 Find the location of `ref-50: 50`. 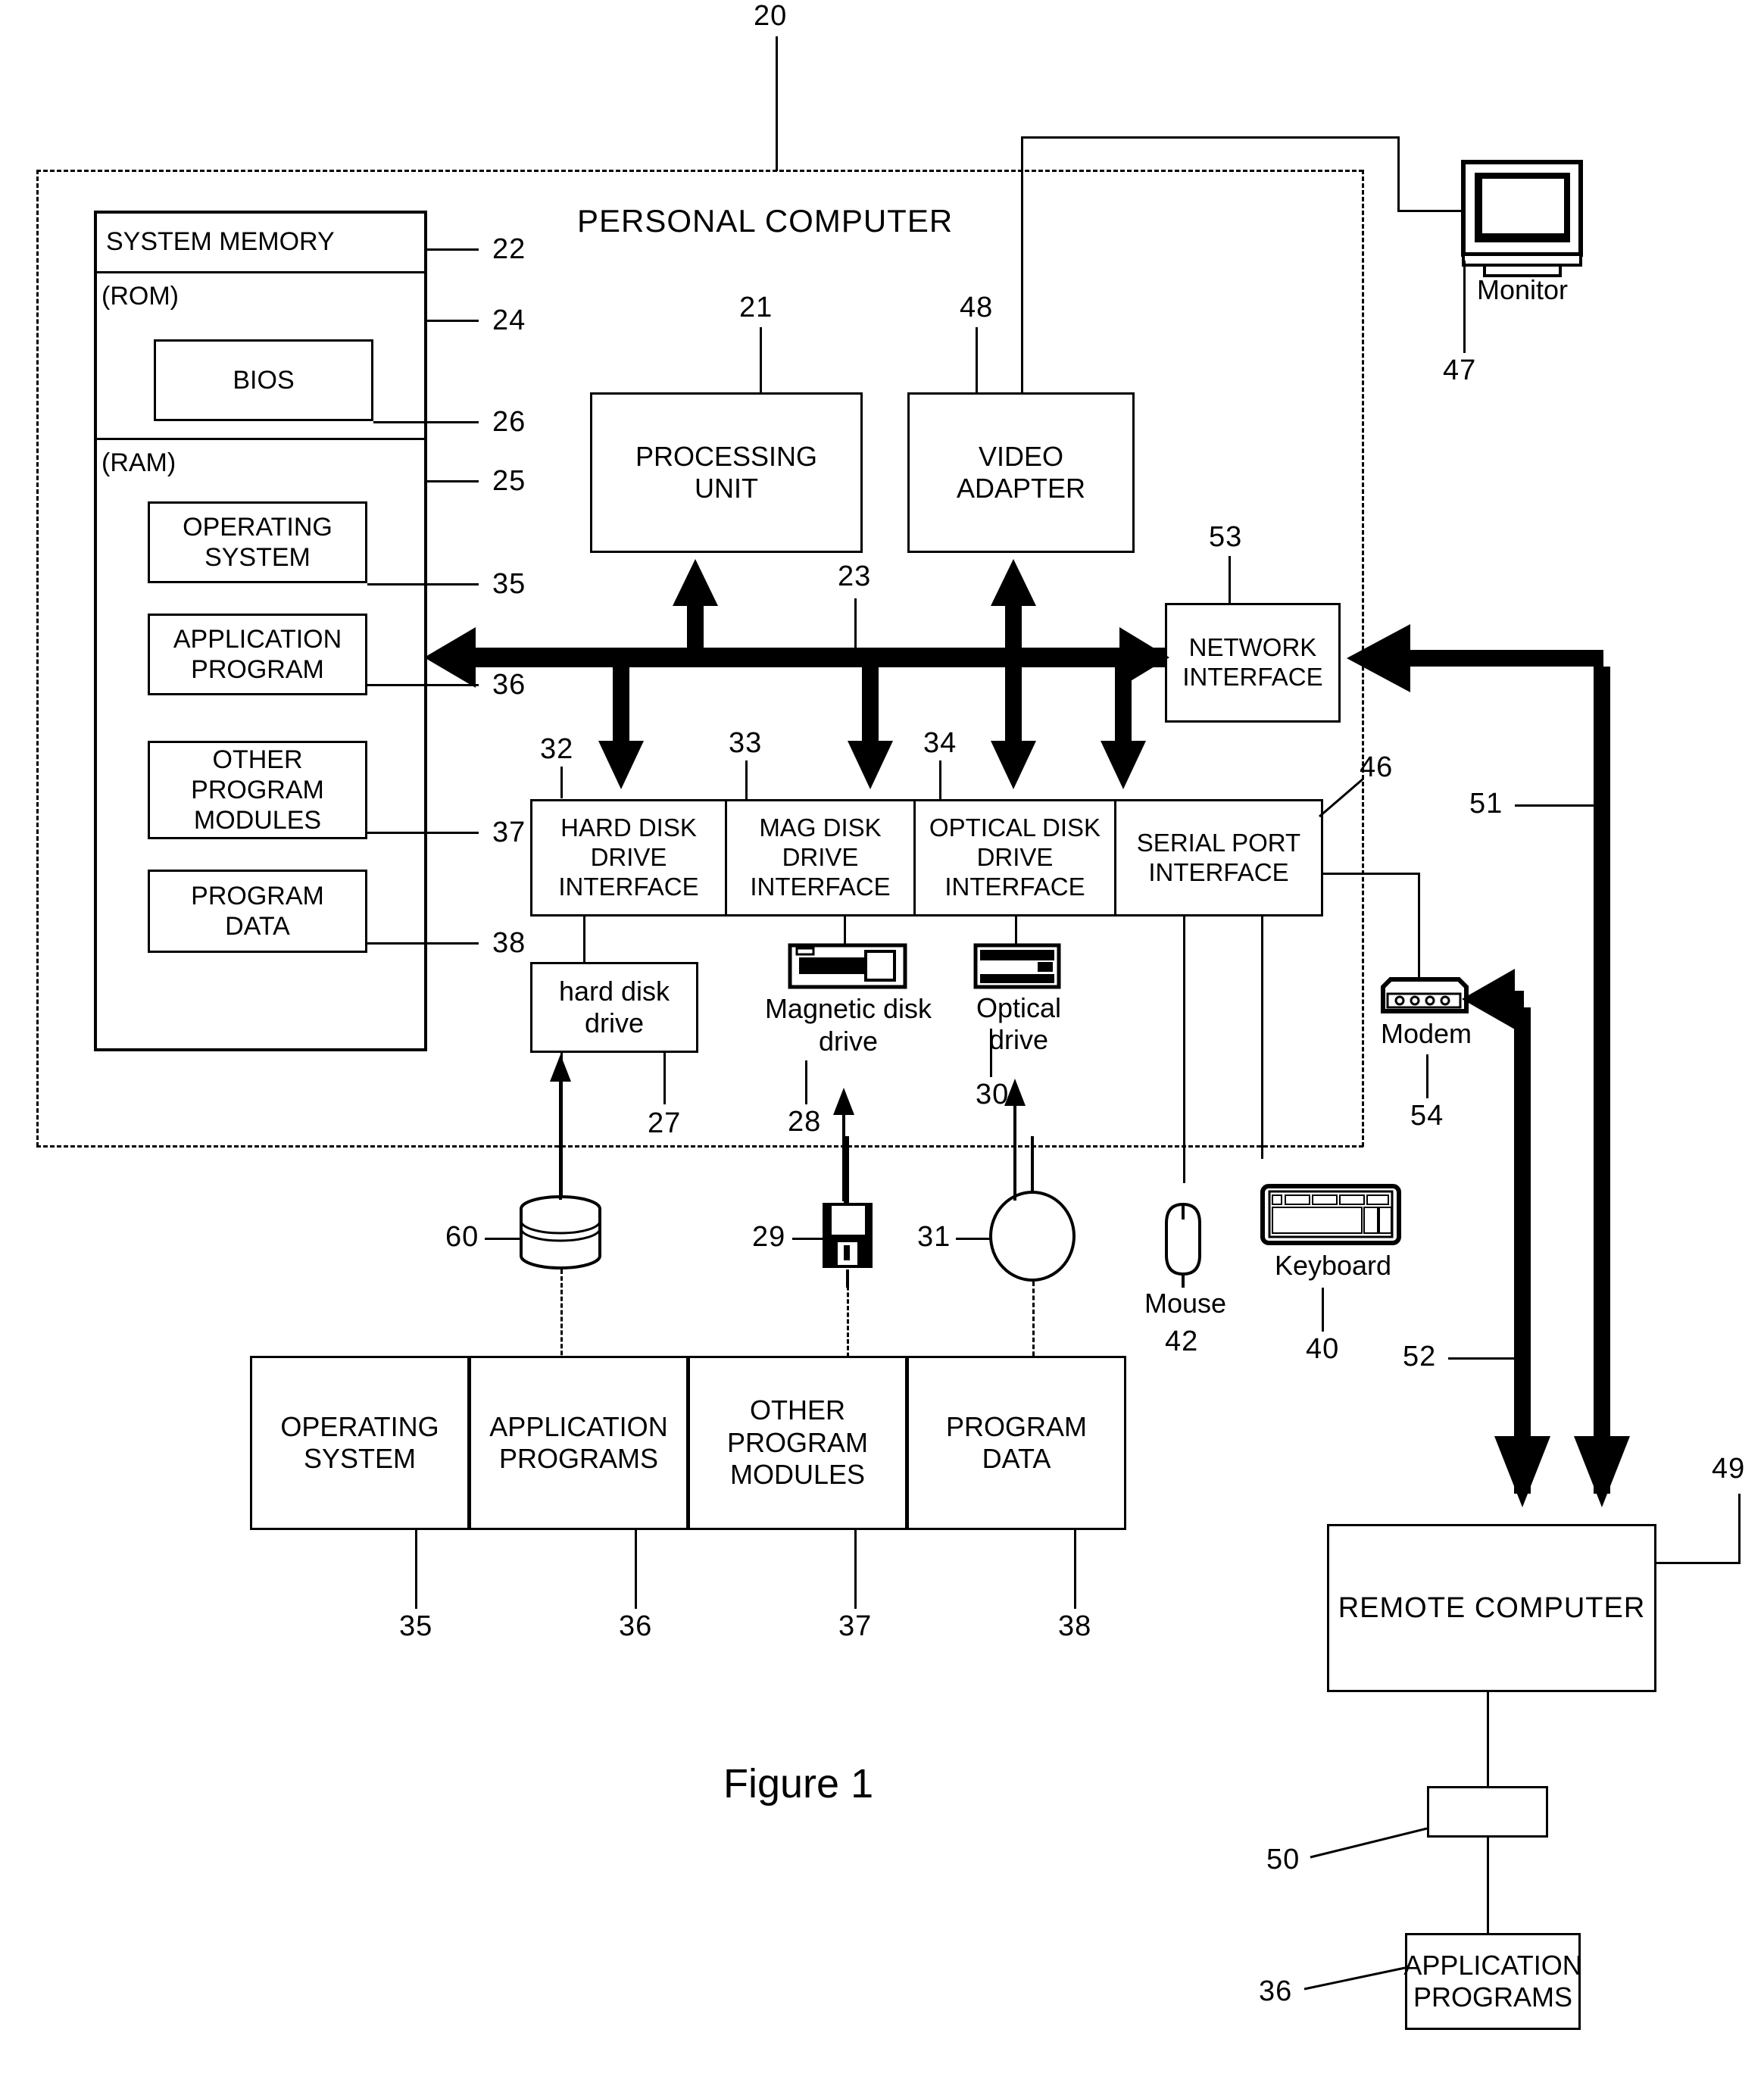

ref-50: 50 is located at coordinates (1283, 1859).